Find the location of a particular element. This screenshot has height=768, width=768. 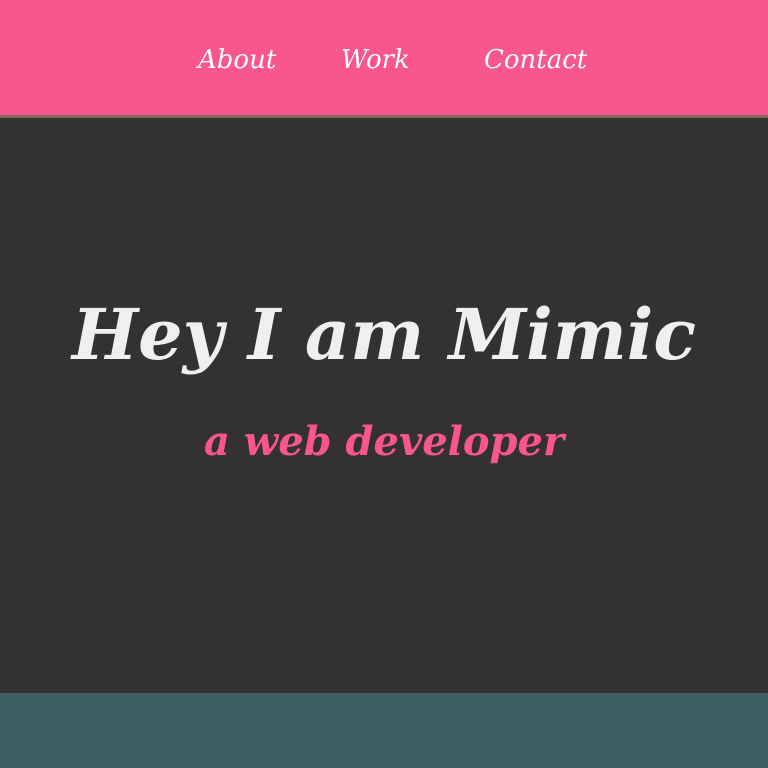

nav-link-work: Work is located at coordinates (375, 60).